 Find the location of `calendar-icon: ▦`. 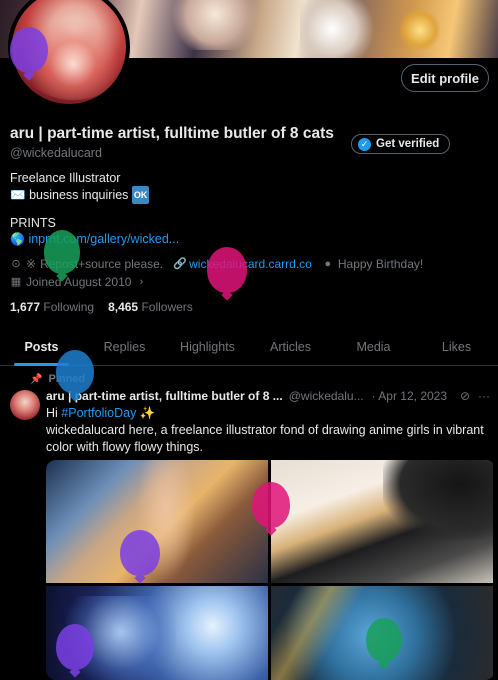

calendar-icon: ▦ is located at coordinates (16, 282).